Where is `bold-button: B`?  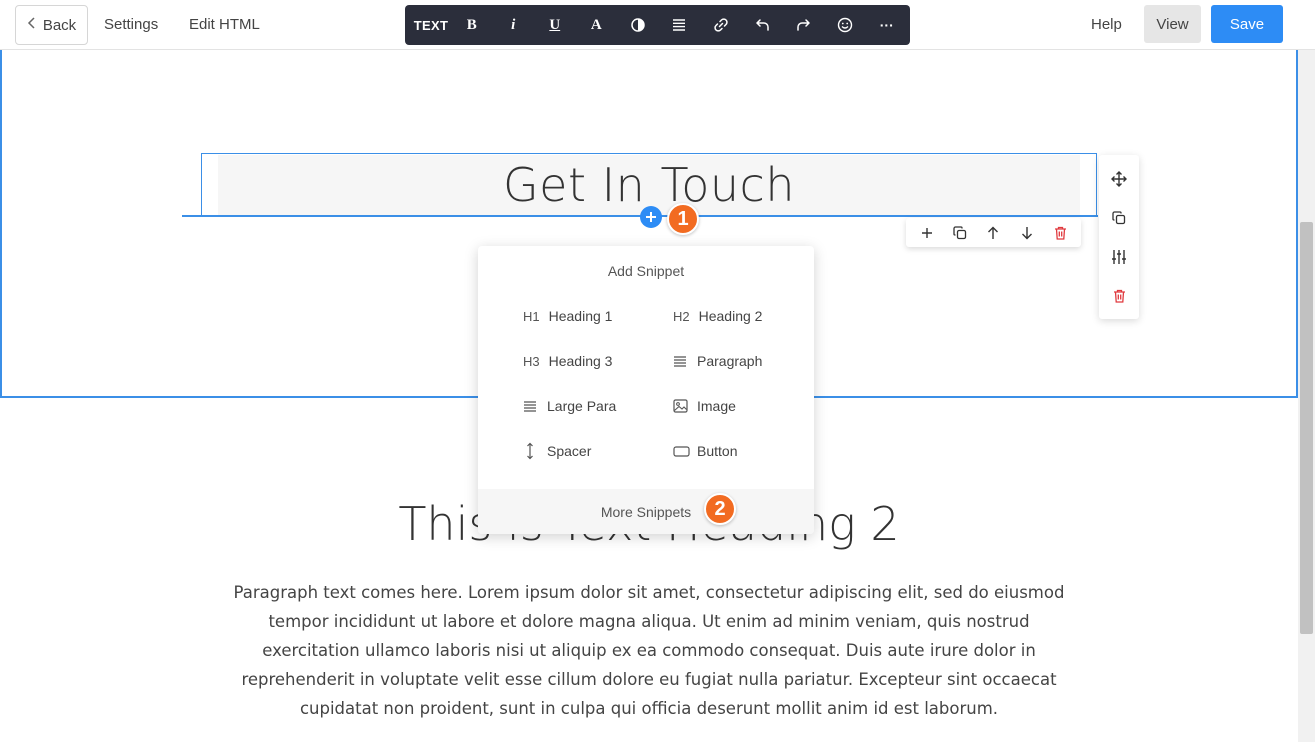
bold-button: B is located at coordinates (472, 25).